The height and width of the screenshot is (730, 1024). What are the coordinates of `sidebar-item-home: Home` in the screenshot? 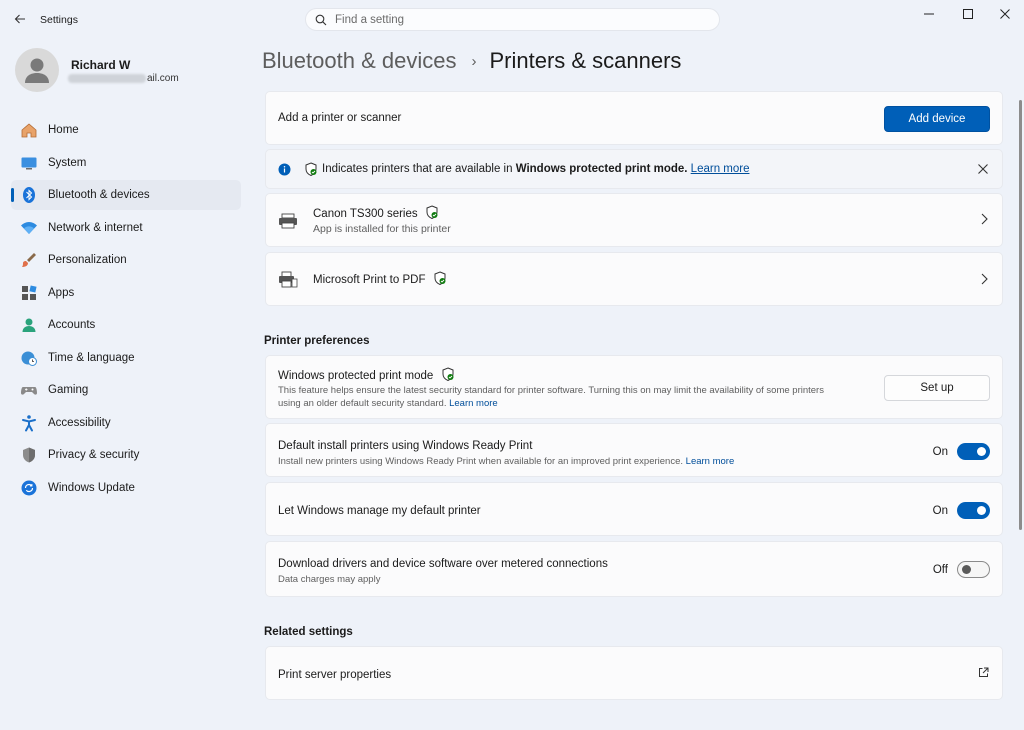 It's located at (126, 130).